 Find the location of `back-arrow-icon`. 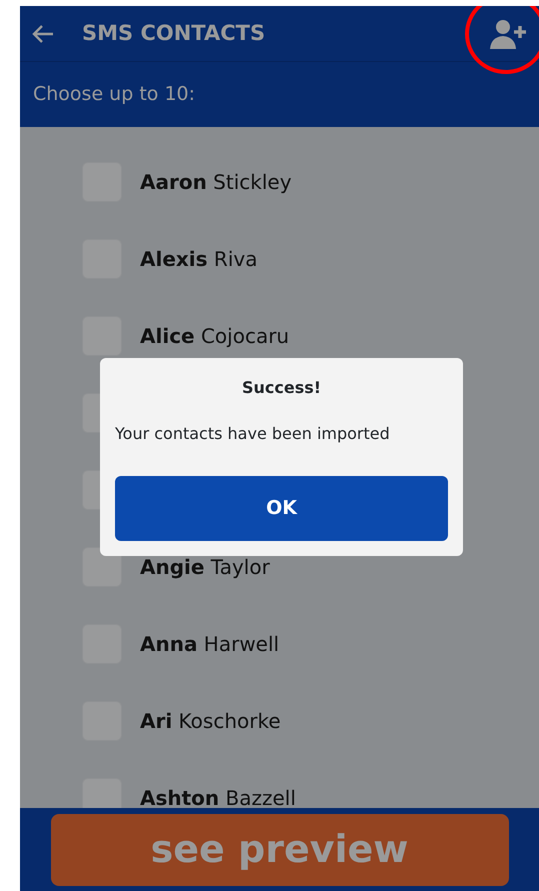

back-arrow-icon is located at coordinates (43, 34).